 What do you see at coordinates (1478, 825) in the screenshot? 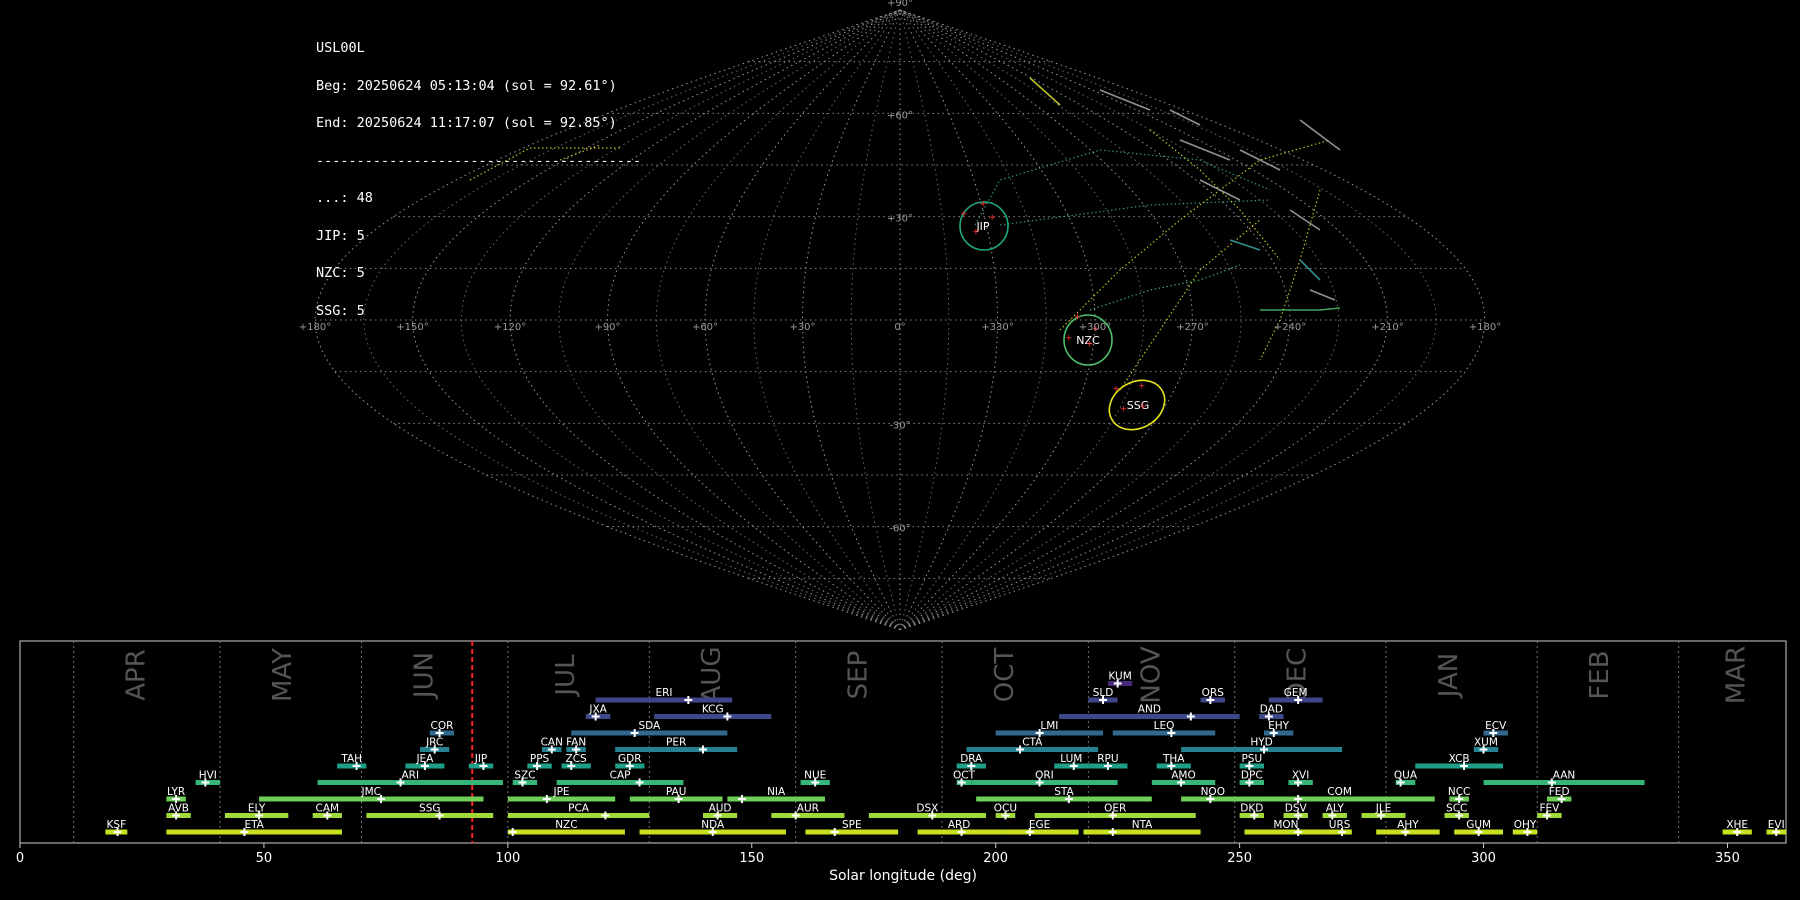
I see `shower-label-gum: GUM` at bounding box center [1478, 825].